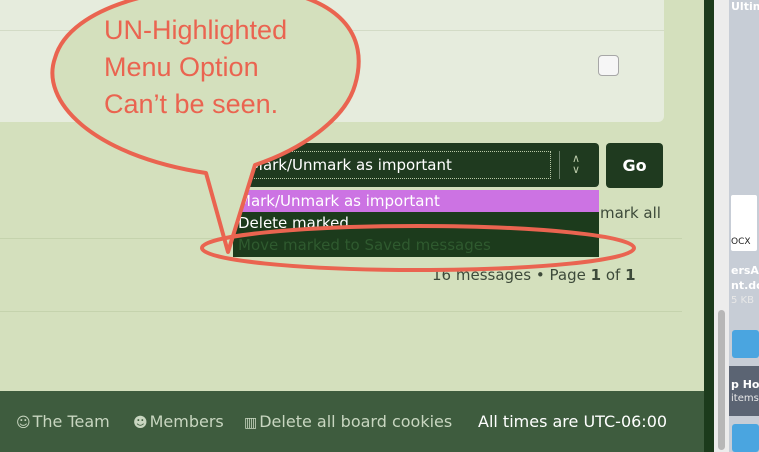  What do you see at coordinates (23, 423) in the screenshot?
I see `users-icon: ☺` at bounding box center [23, 423].